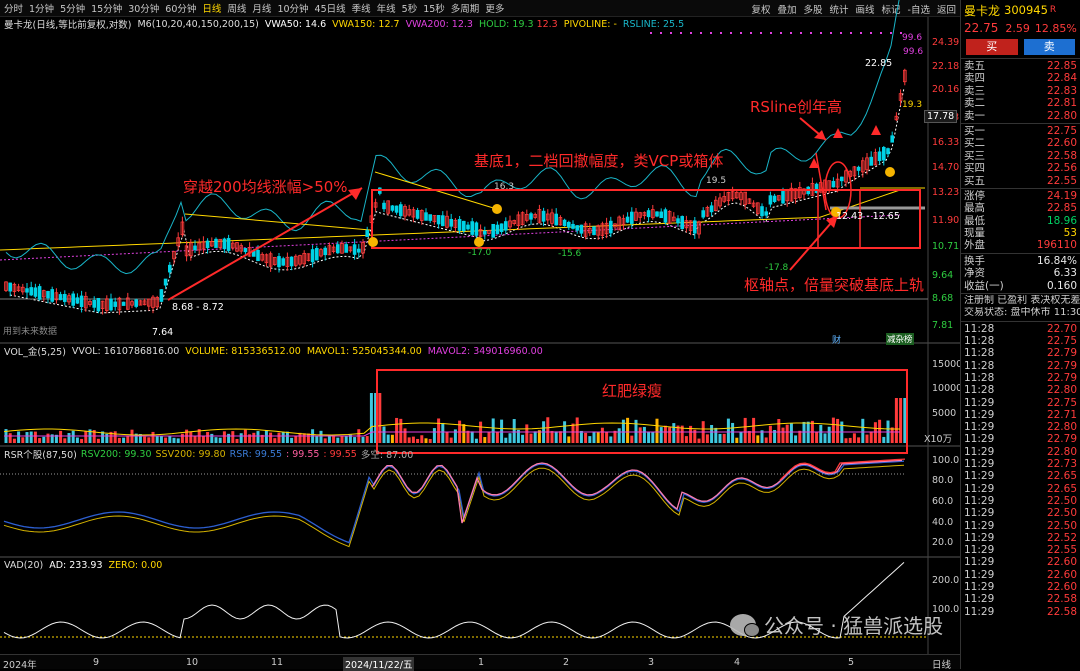 This screenshot has width=1080, height=671. I want to click on finance-badge: 财, so click(836, 339).